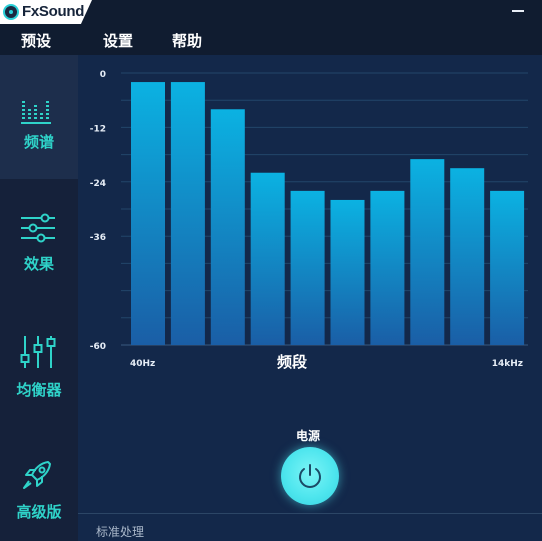  What do you see at coordinates (38, 264) in the screenshot?
I see `sidebar-item-label: 效果` at bounding box center [38, 264].